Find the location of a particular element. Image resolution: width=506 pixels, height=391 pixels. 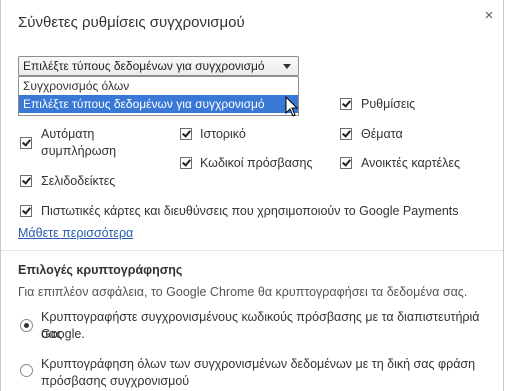

checkbox-open-tabs is located at coordinates (346, 163).